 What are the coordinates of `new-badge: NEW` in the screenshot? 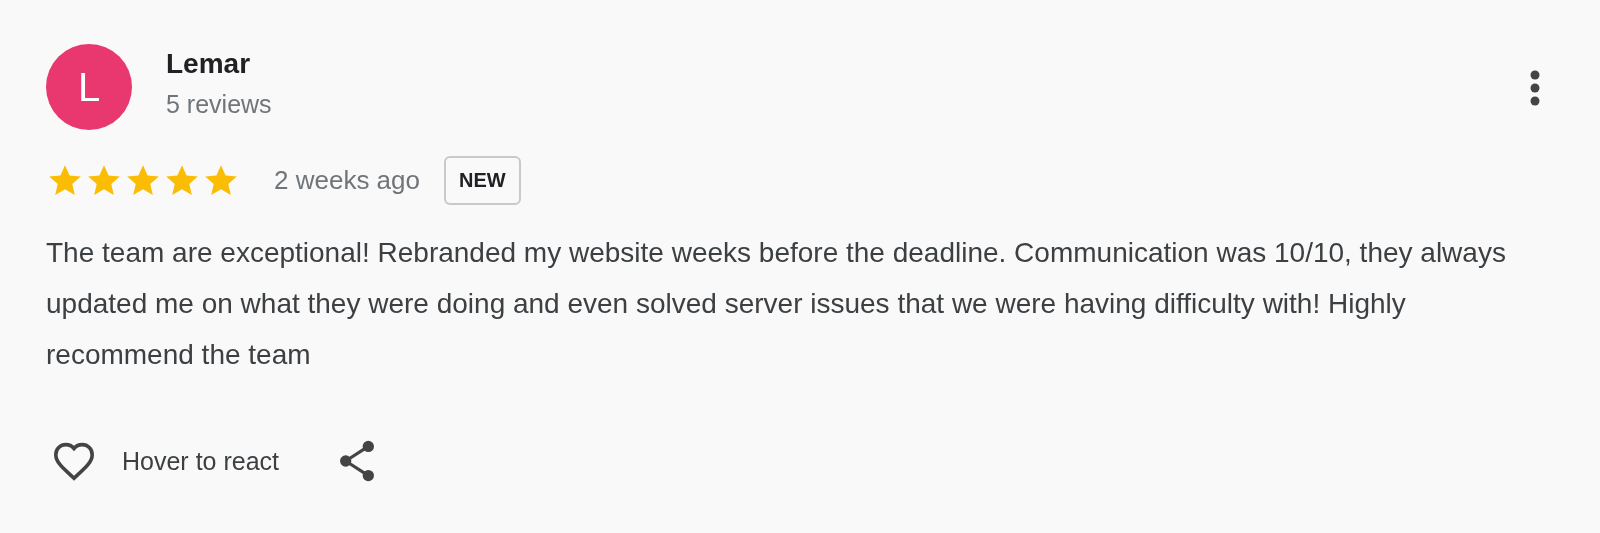 It's located at (482, 180).